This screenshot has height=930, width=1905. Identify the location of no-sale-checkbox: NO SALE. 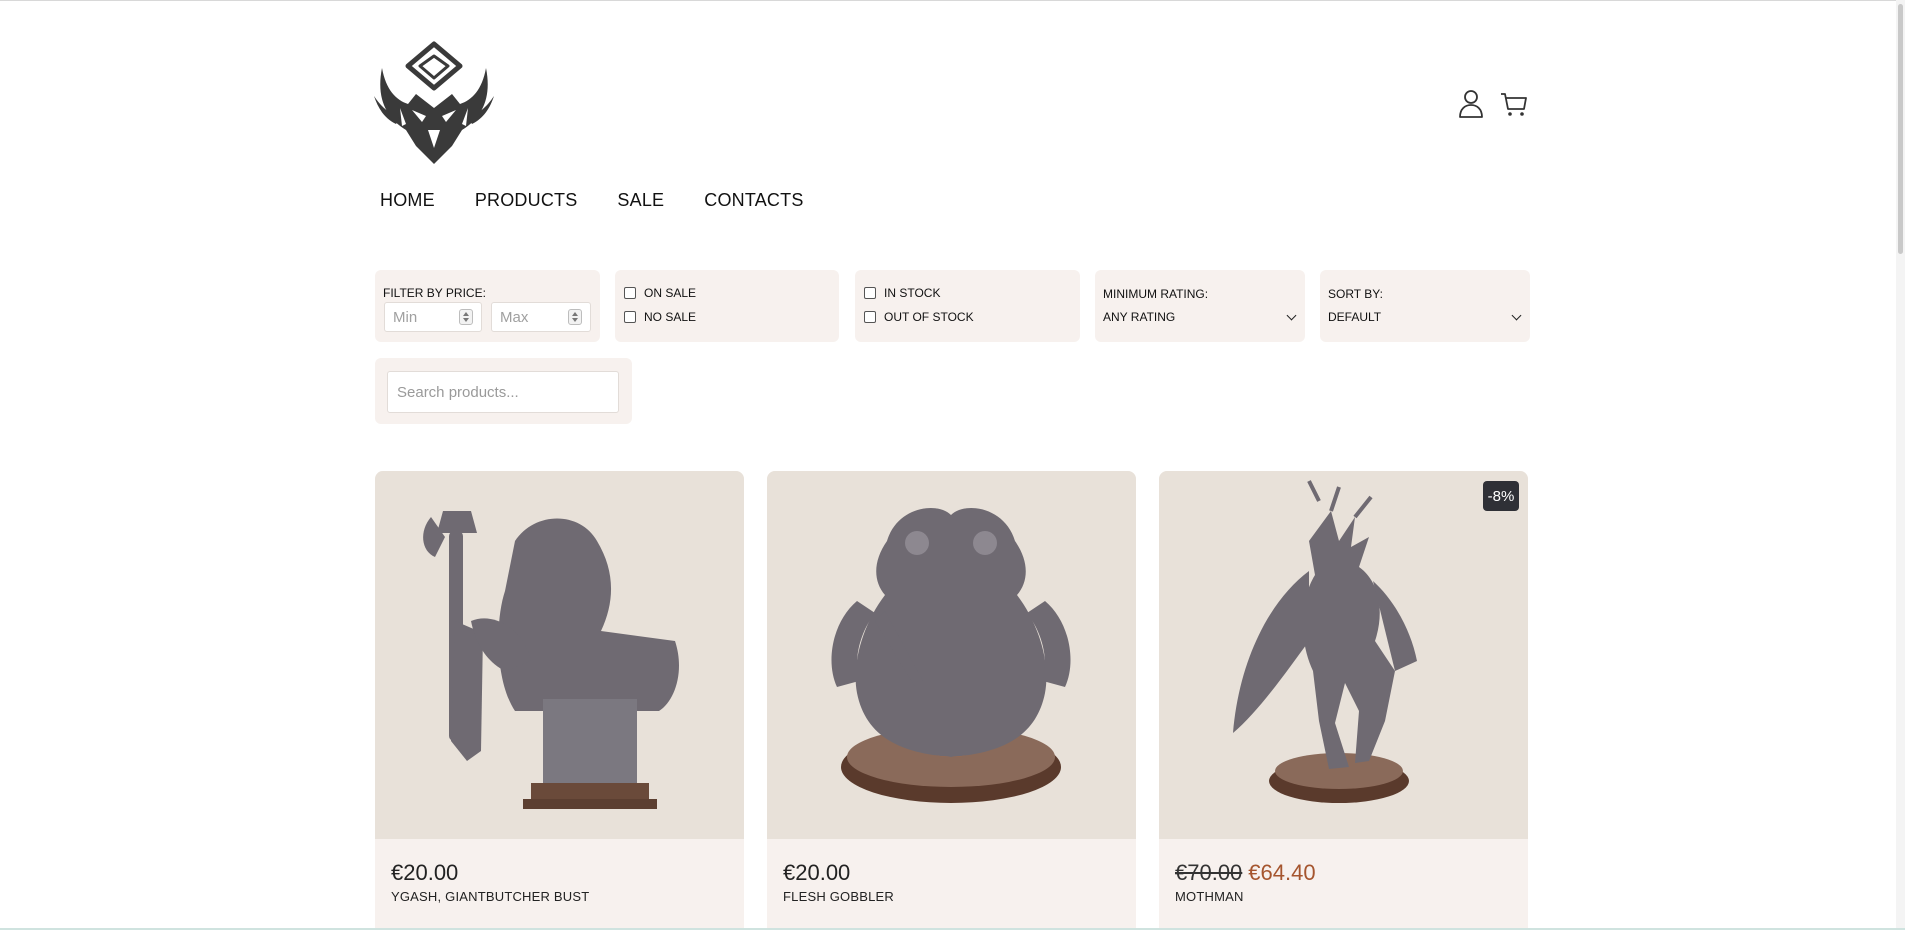
(660, 317).